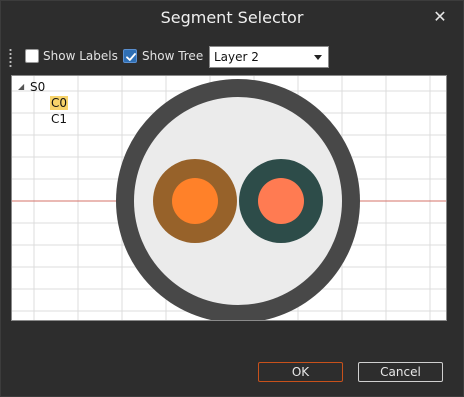  Describe the element at coordinates (236, 57) in the screenshot. I see `layer-select-value: Layer 2` at that location.